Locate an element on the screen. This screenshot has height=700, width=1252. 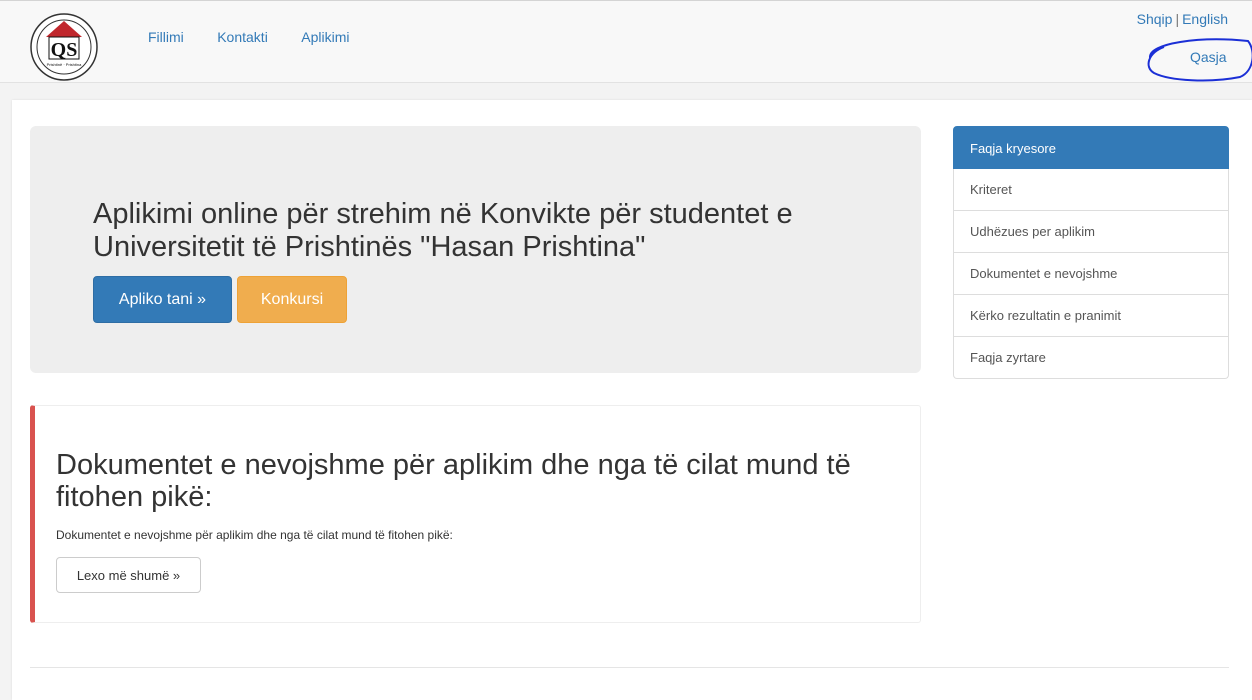
lang-shqip: Shqip is located at coordinates (1155, 19).